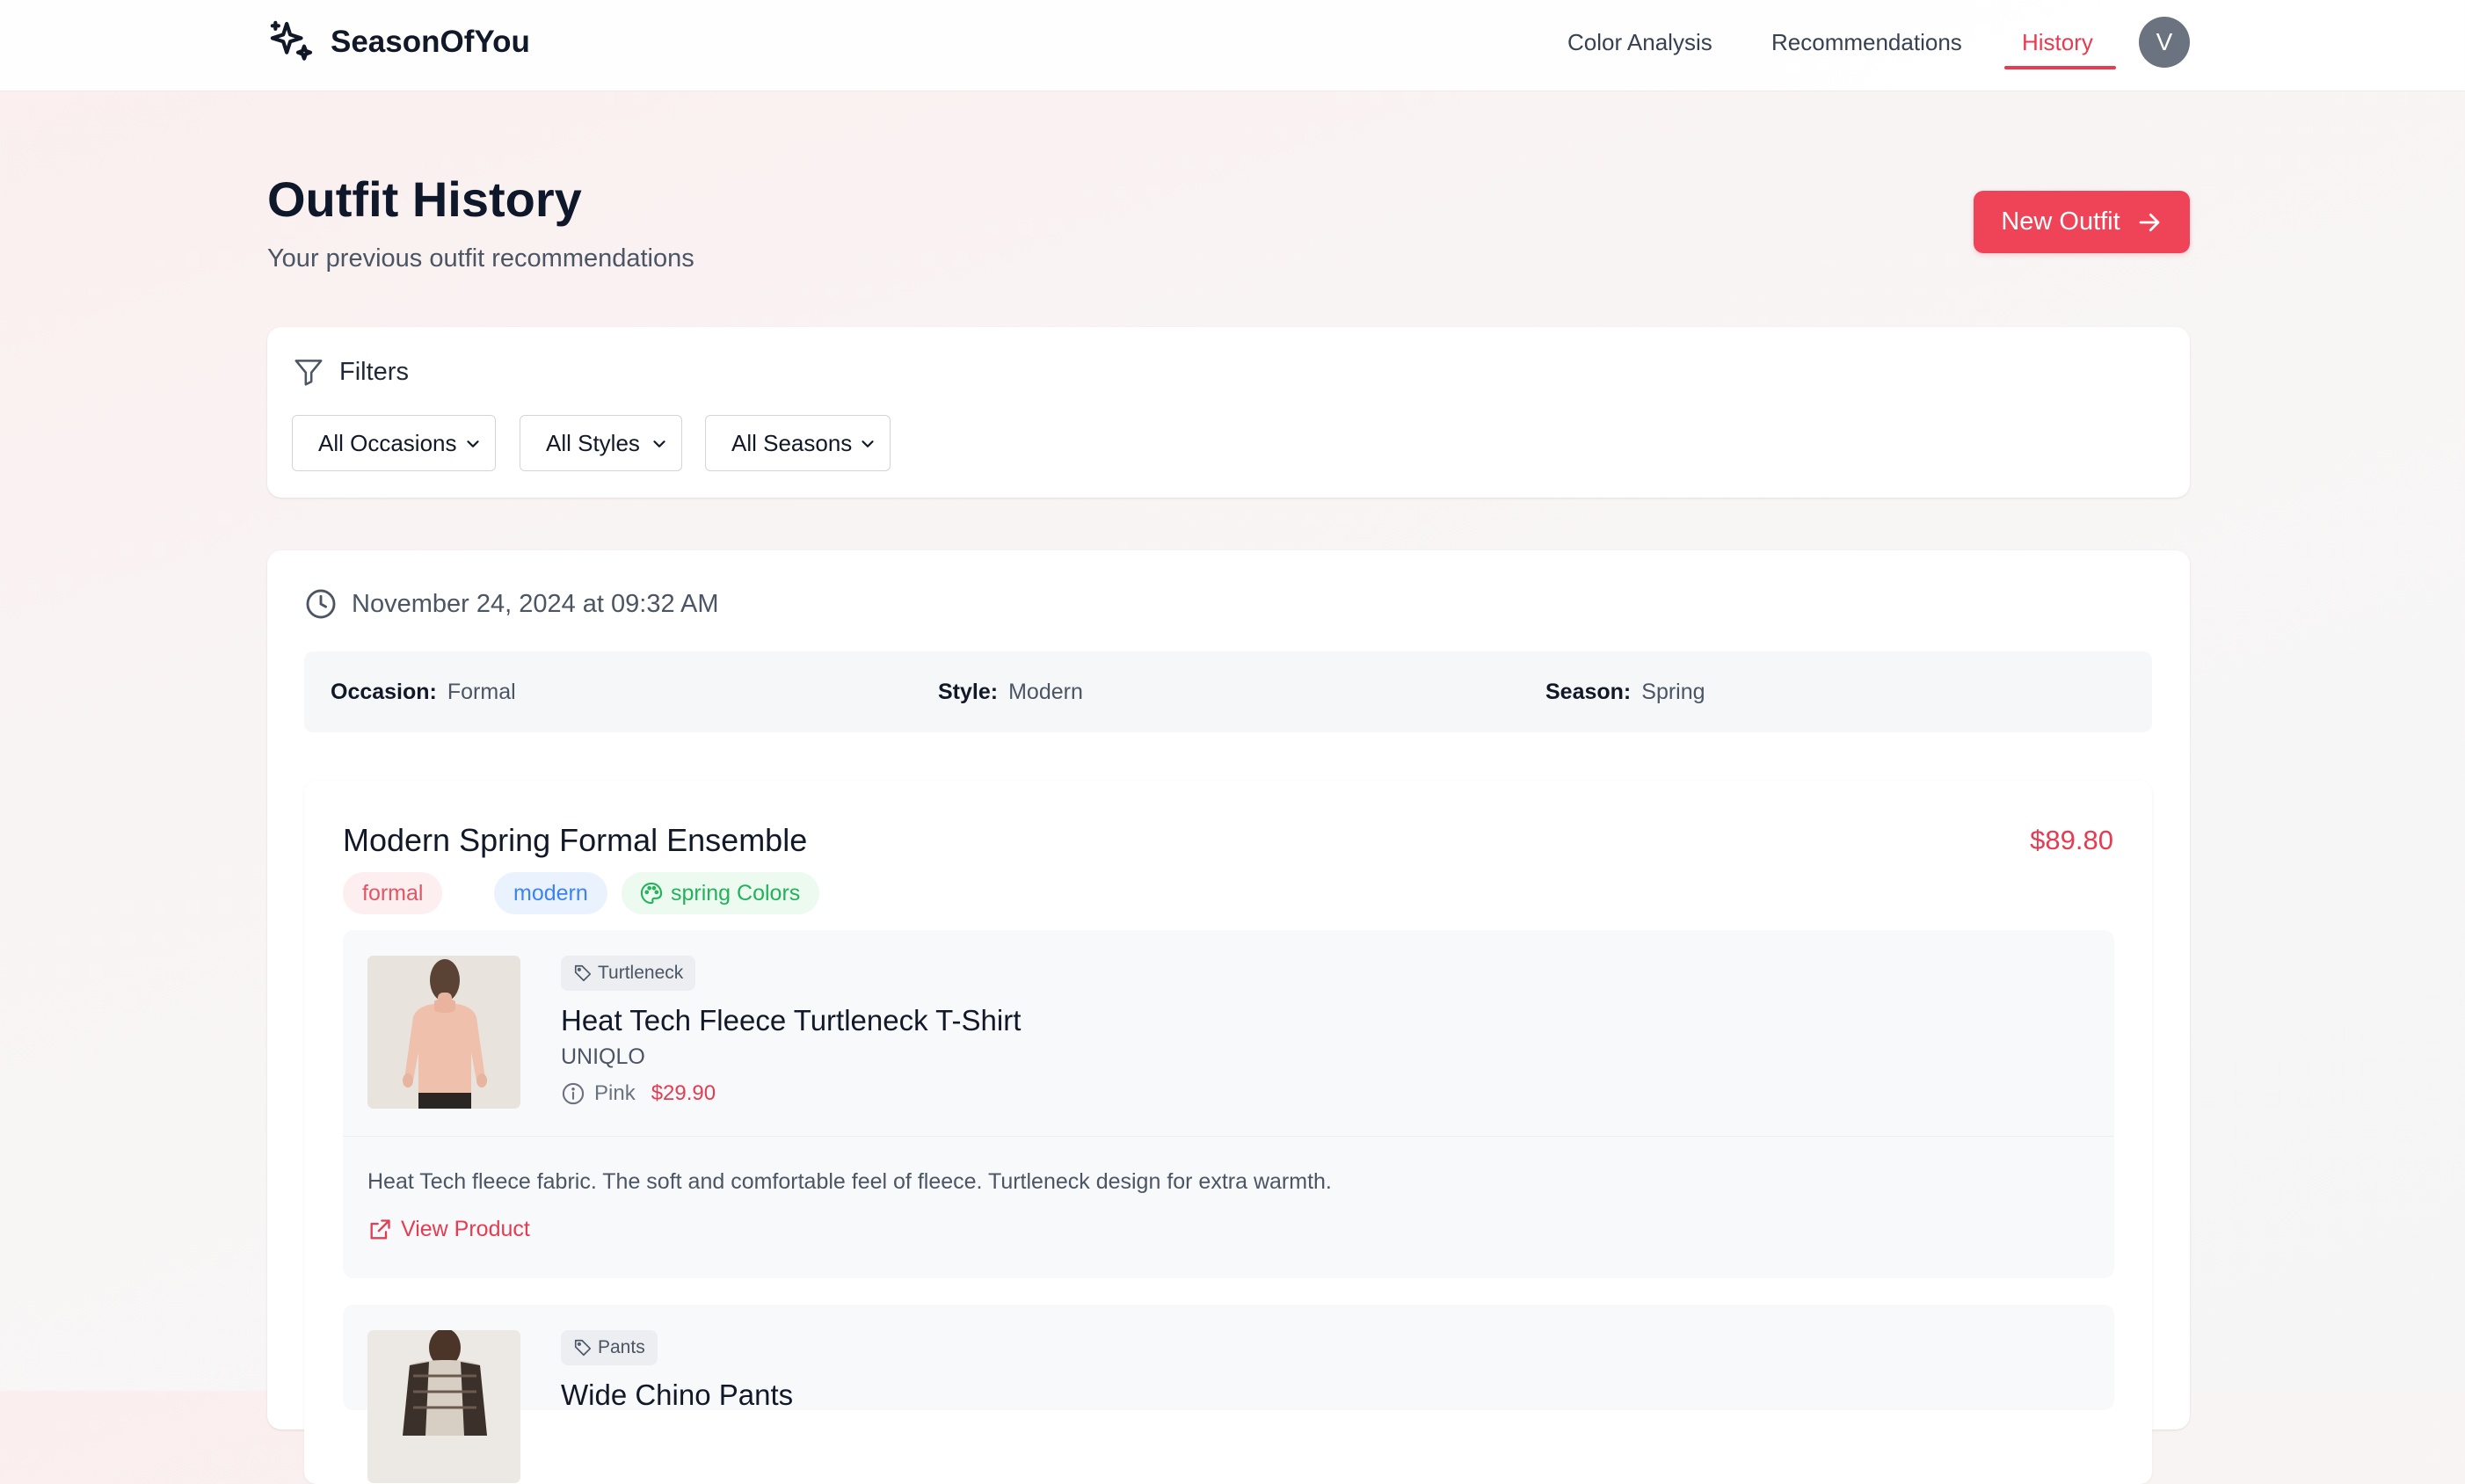  Describe the element at coordinates (550, 893) in the screenshot. I see `tag-modern: modern` at that location.